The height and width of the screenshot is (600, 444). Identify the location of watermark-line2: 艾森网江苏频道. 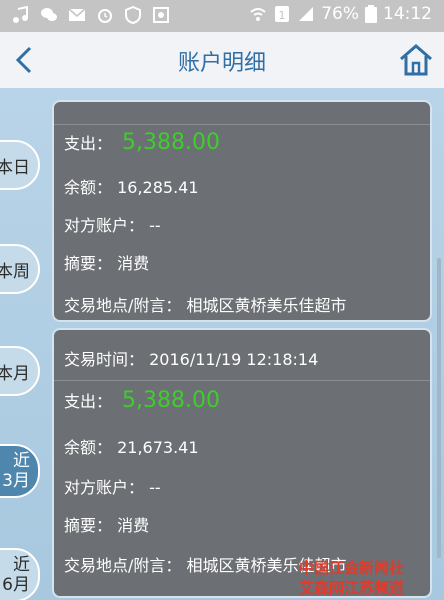
(351, 588).